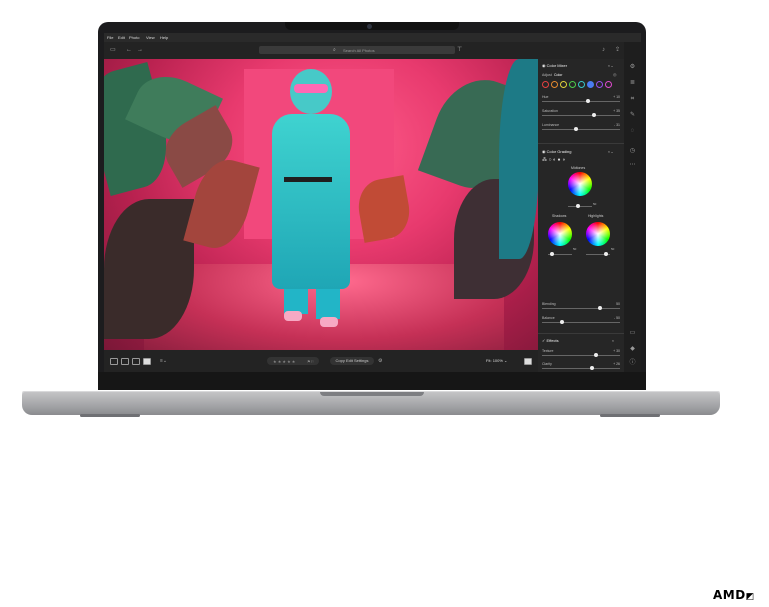 This screenshot has width=769, height=607. I want to click on midtones-lum-track, so click(580, 206).